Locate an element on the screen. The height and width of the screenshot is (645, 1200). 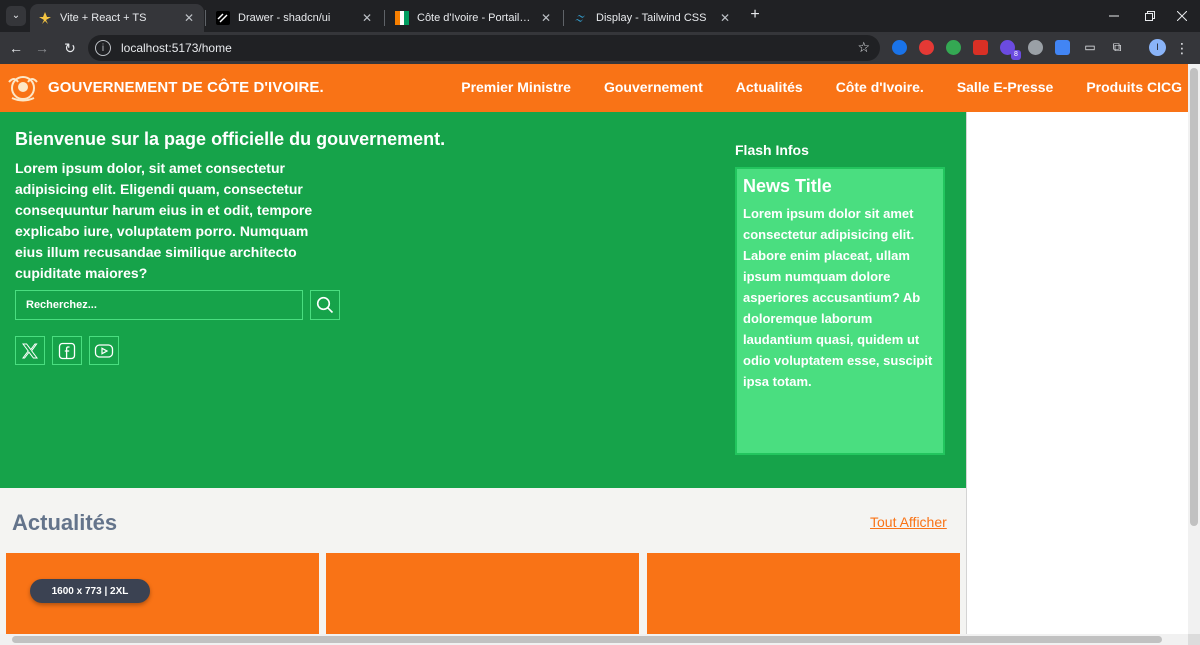
tab-shadcn: Drawer - shadcn/ui ✕ is located at coordinates (295, 18).